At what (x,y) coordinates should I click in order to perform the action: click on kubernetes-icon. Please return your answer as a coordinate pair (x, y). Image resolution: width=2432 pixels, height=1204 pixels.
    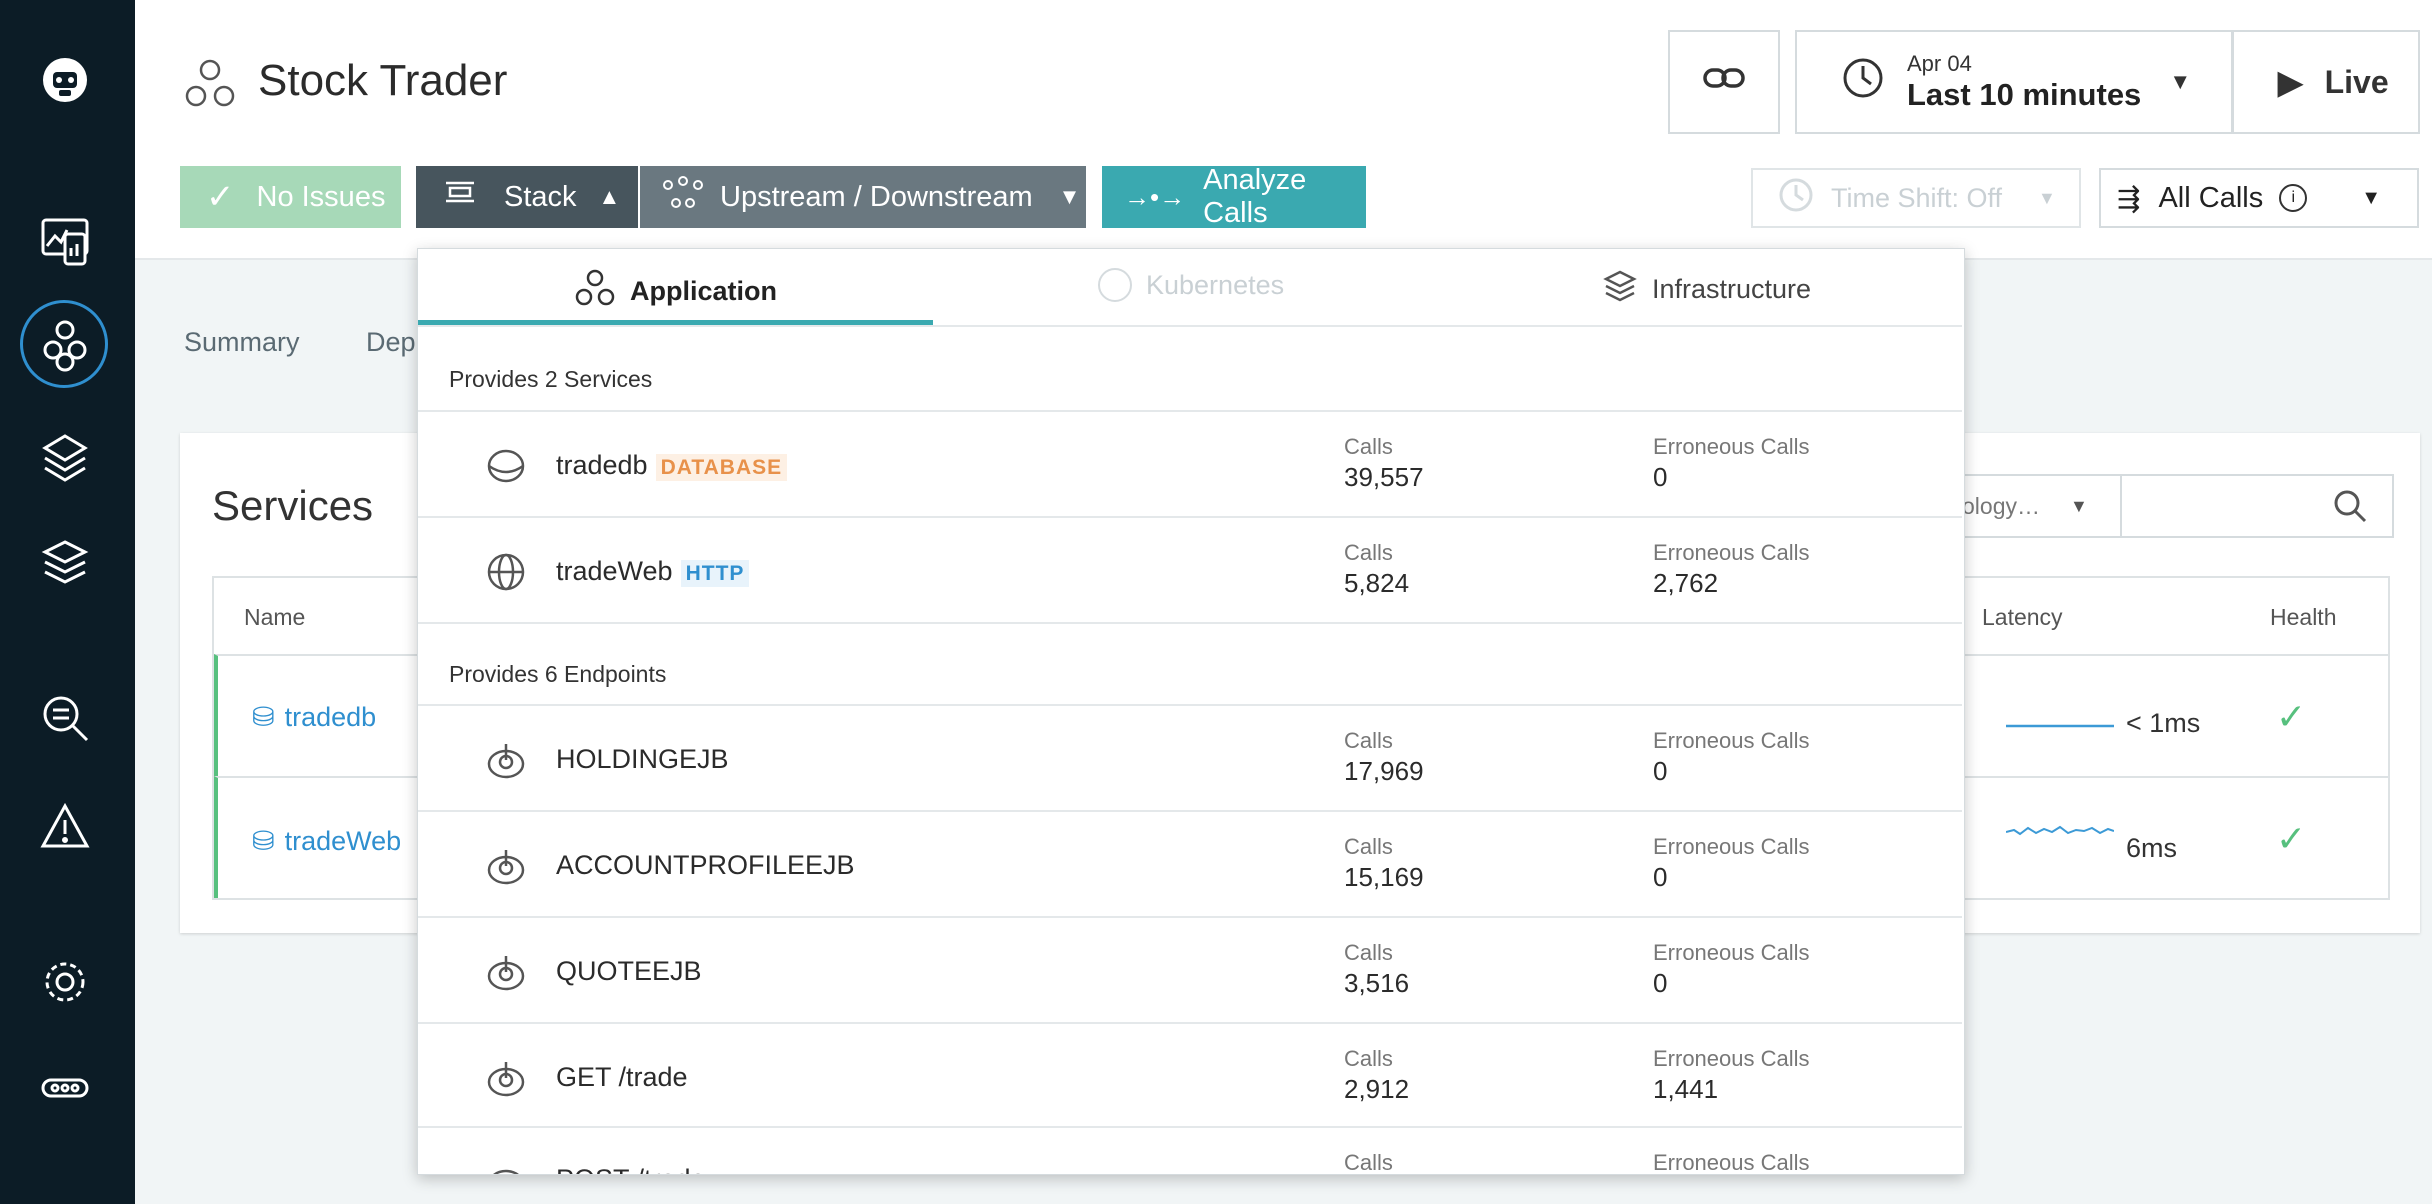
    Looking at the image, I should click on (1115, 285).